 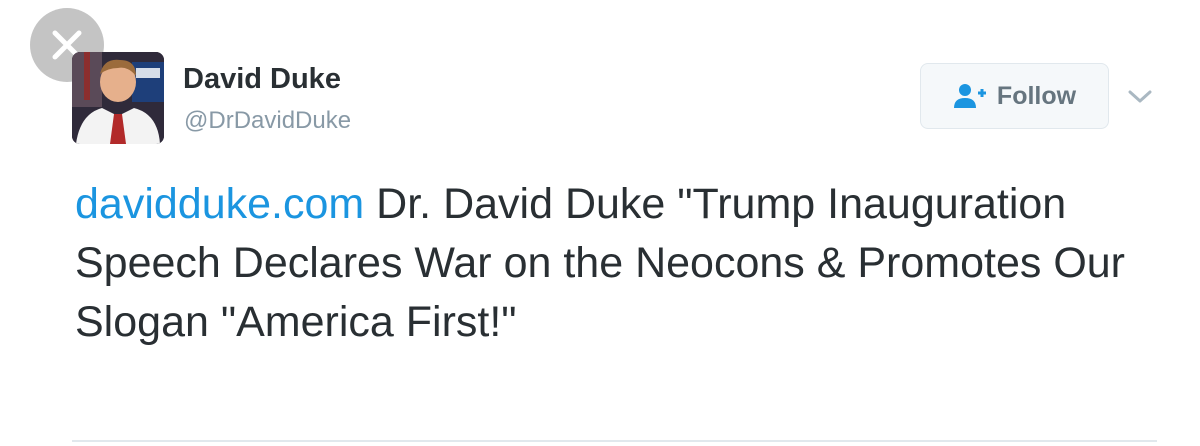 I want to click on avatar, so click(x=118, y=98).